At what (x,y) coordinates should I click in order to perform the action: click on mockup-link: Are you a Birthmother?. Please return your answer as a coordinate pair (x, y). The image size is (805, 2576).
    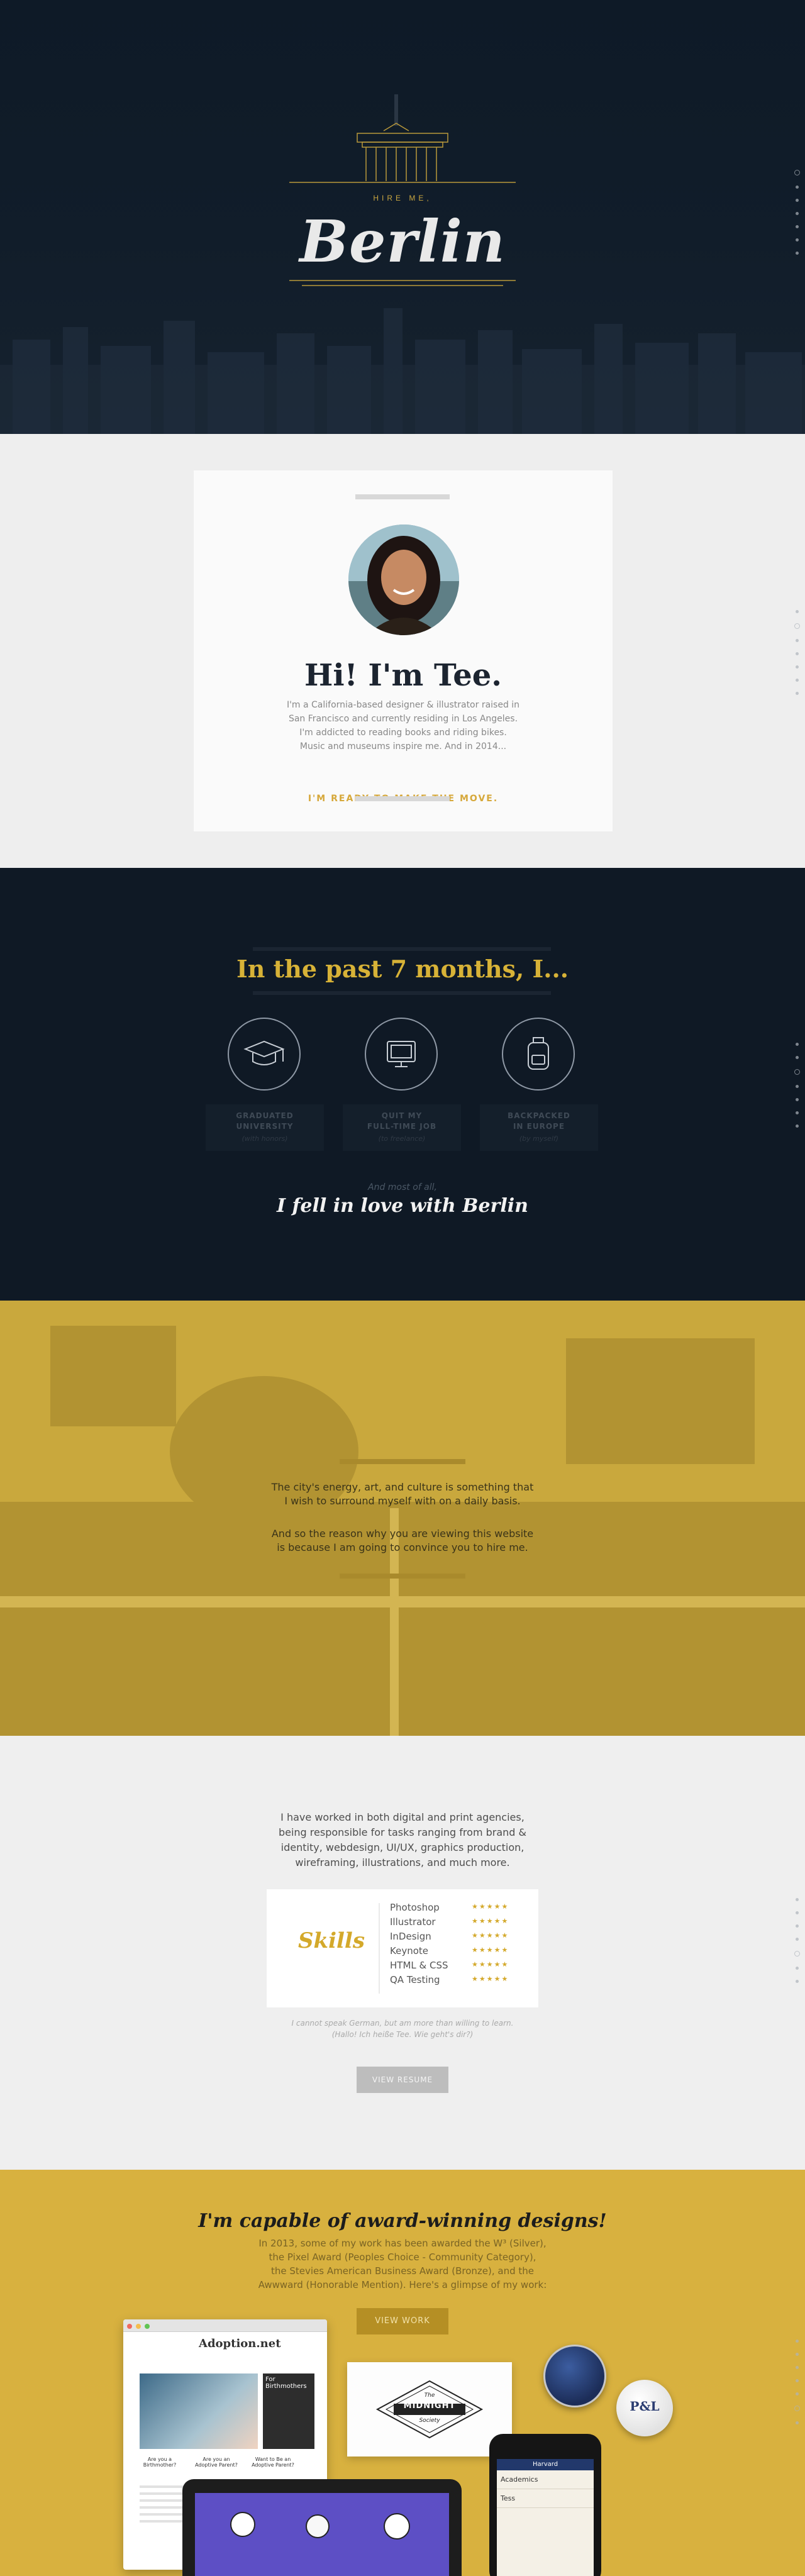
    Looking at the image, I should click on (160, 2462).